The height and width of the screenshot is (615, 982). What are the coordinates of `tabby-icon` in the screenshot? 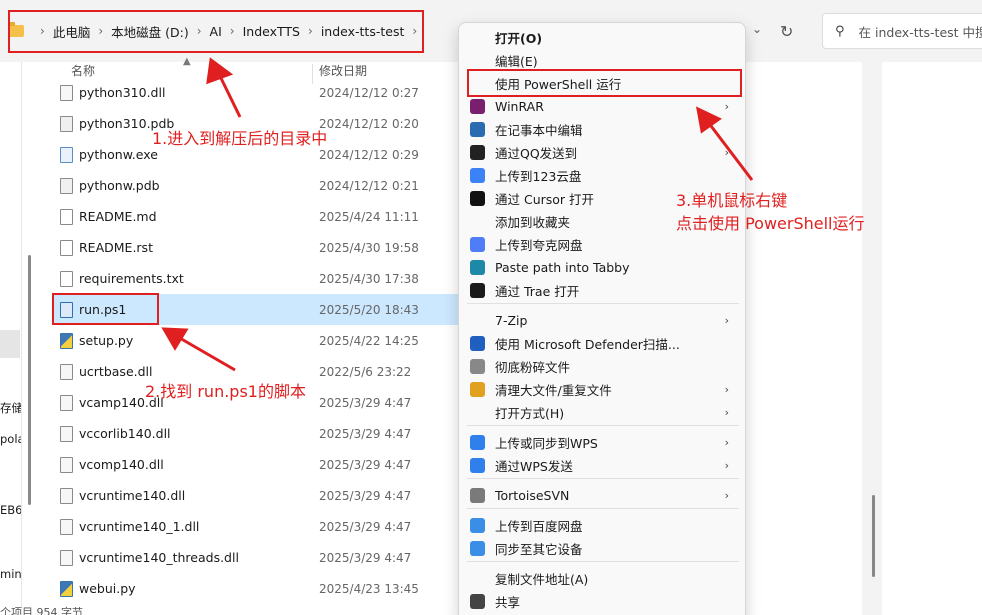 It's located at (477, 267).